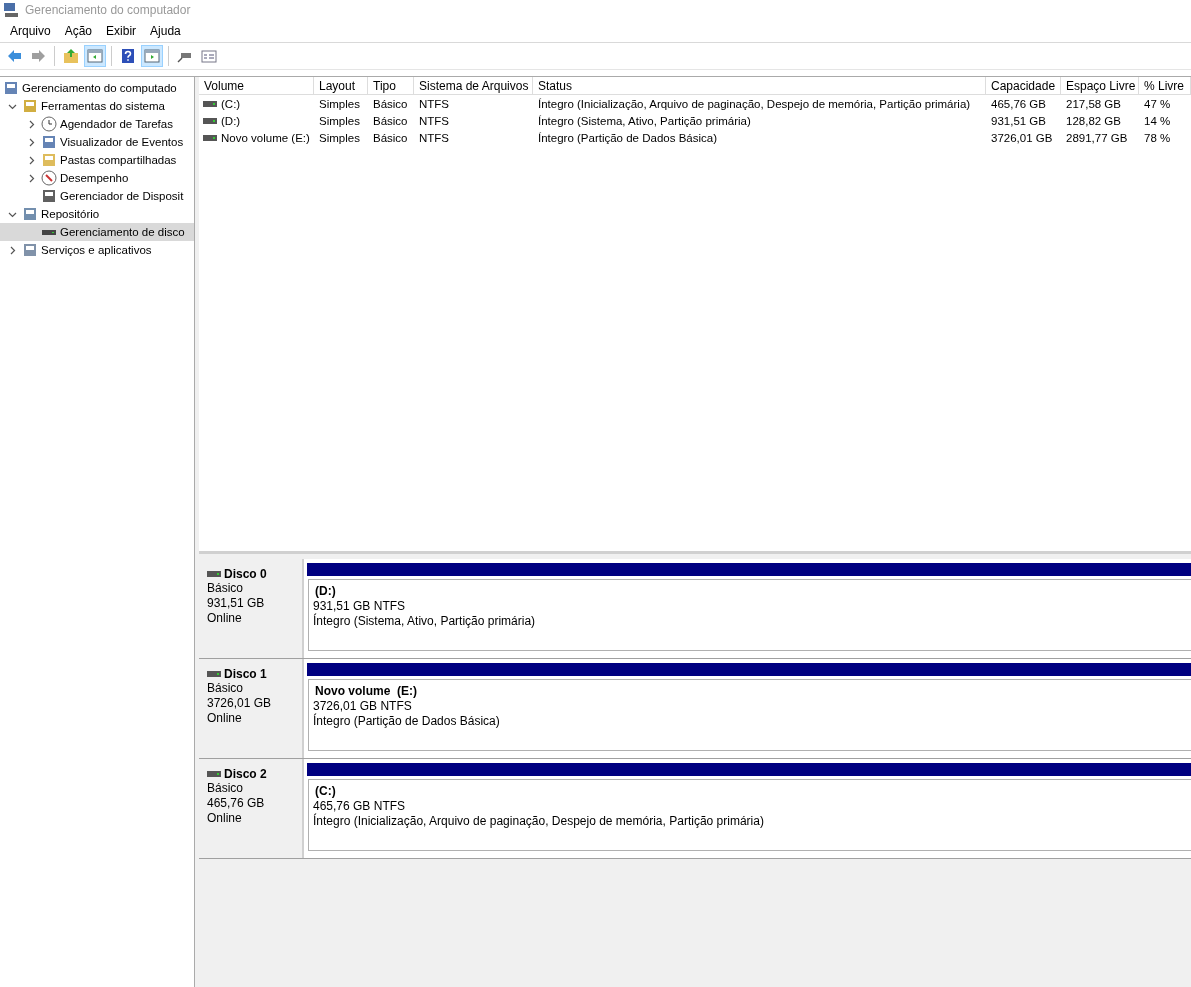 The height and width of the screenshot is (987, 1191). Describe the element at coordinates (325, 591) in the screenshot. I see `partition-label: (D:)` at that location.